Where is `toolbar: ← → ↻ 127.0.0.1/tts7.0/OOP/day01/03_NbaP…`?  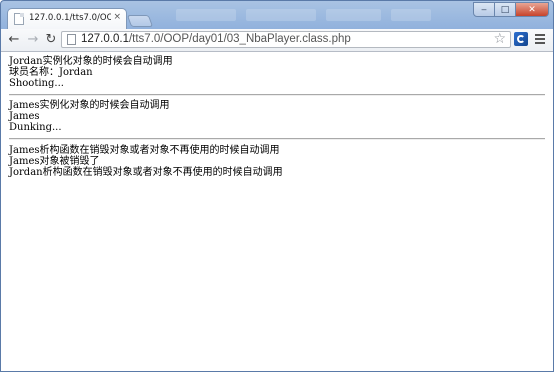
toolbar: ← → ↻ 127.0.0.1/tts7.0/OOP/day01/03_NbaP… is located at coordinates (277, 40).